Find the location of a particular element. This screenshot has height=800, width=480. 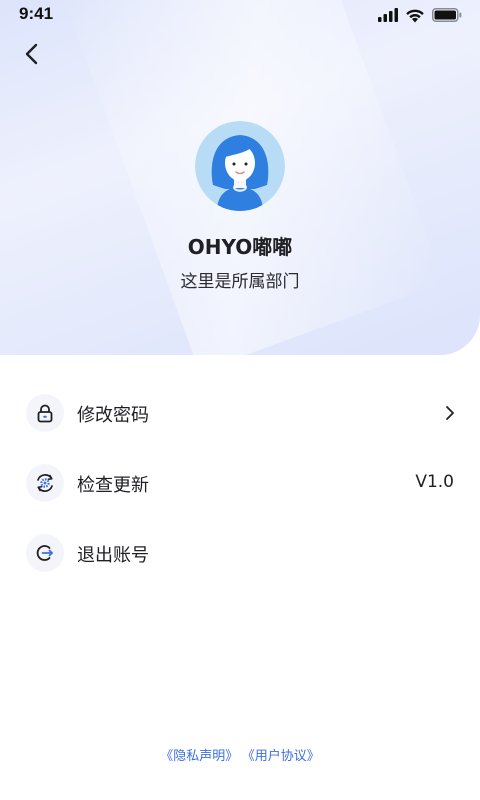

chevron-left-icon is located at coordinates (31, 54).